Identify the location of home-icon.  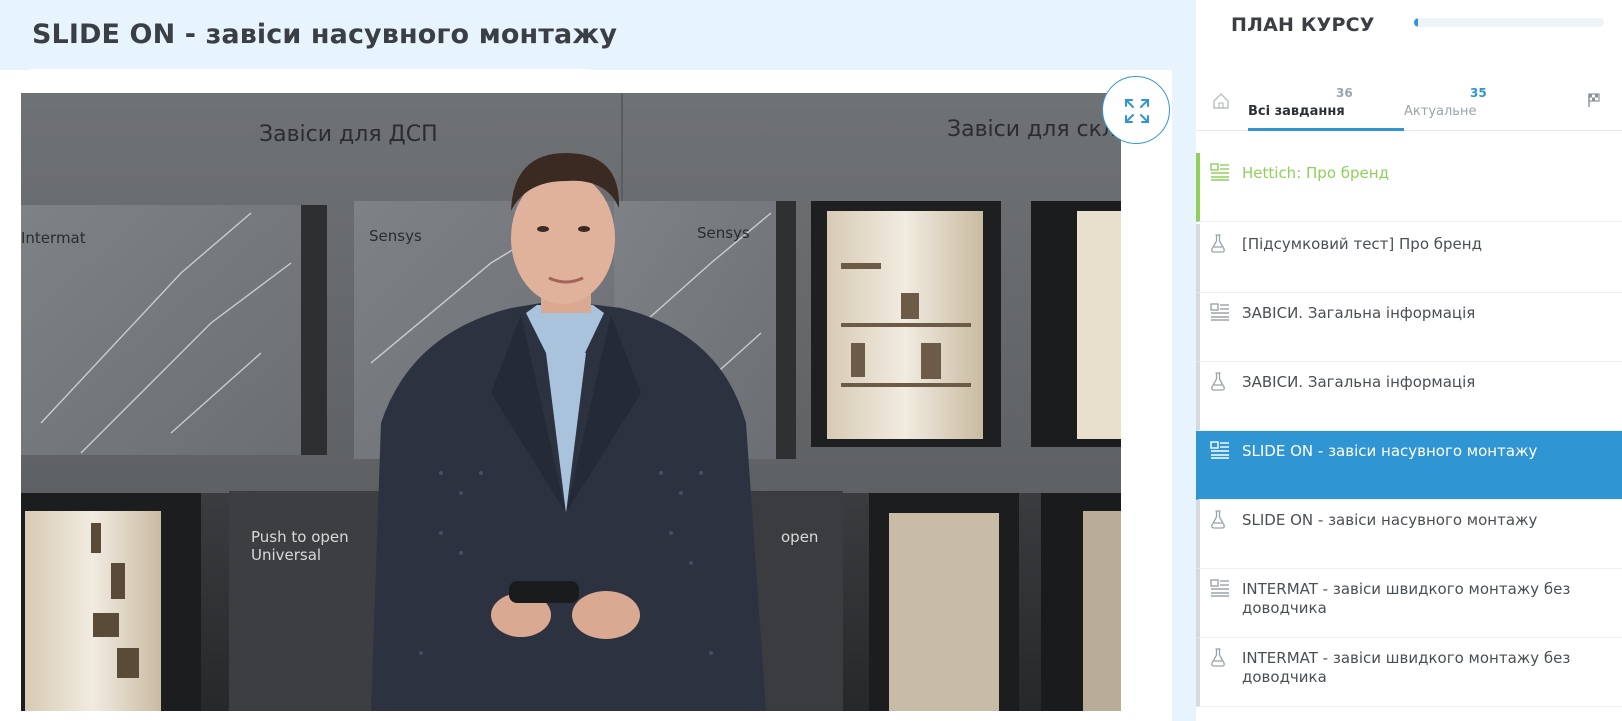
(1221, 101).